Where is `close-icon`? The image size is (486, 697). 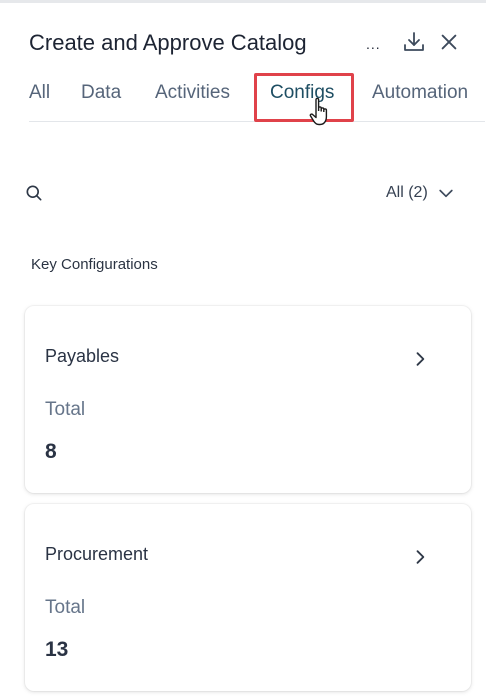
close-icon is located at coordinates (449, 42).